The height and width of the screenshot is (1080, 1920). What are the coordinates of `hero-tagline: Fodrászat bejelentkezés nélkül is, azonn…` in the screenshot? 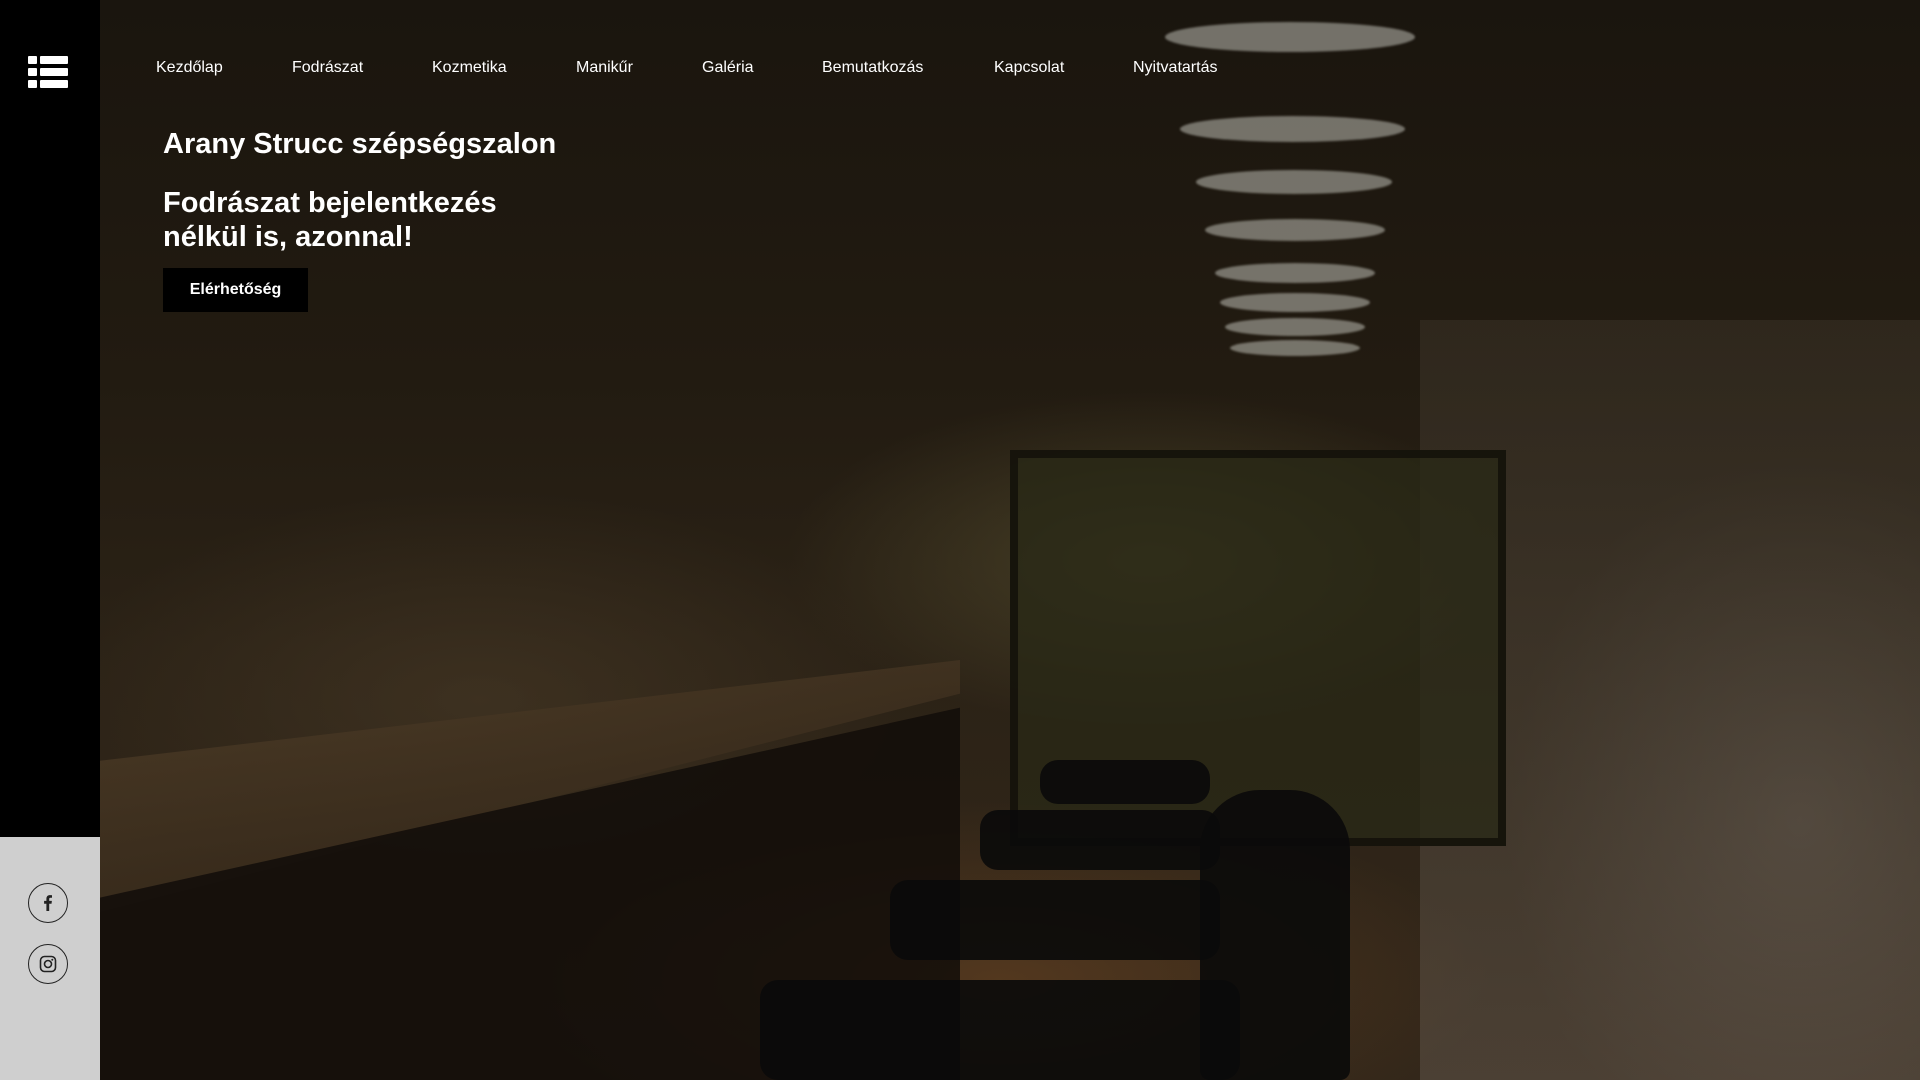 It's located at (330, 220).